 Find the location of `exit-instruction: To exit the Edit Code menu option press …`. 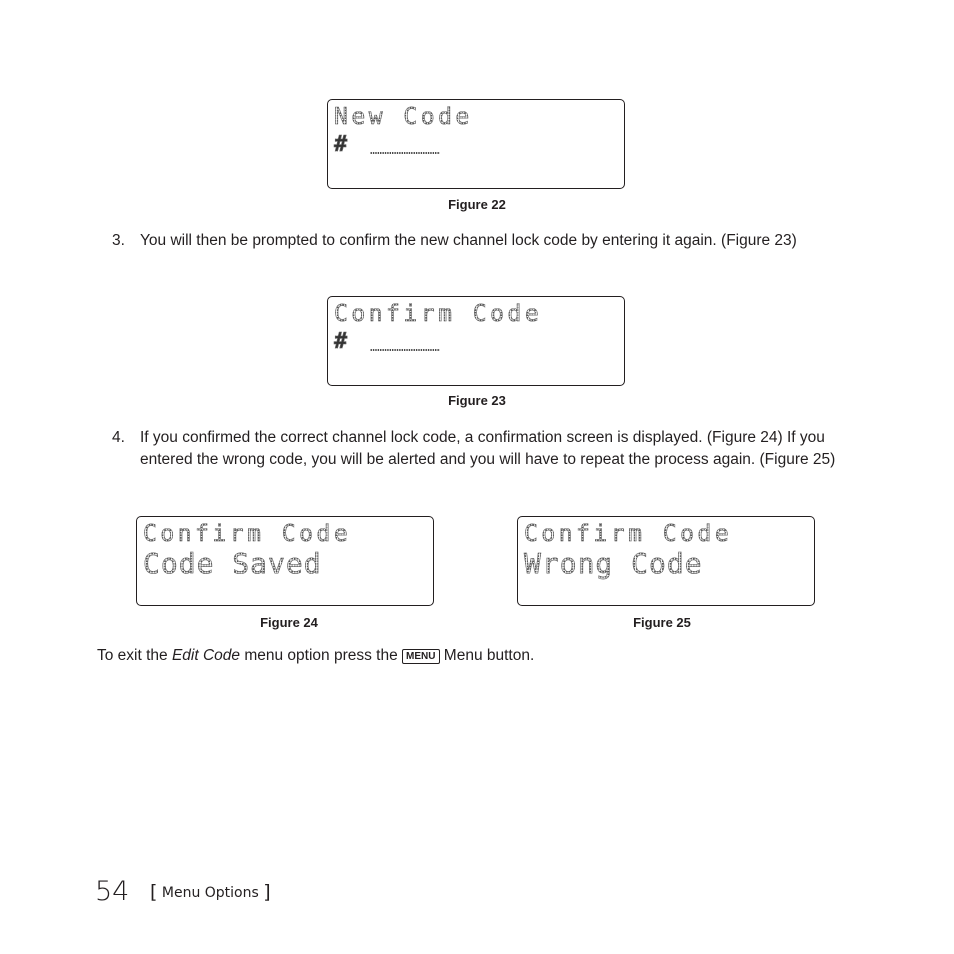

exit-instruction: To exit the Edit Code menu option press … is located at coordinates (315, 656).